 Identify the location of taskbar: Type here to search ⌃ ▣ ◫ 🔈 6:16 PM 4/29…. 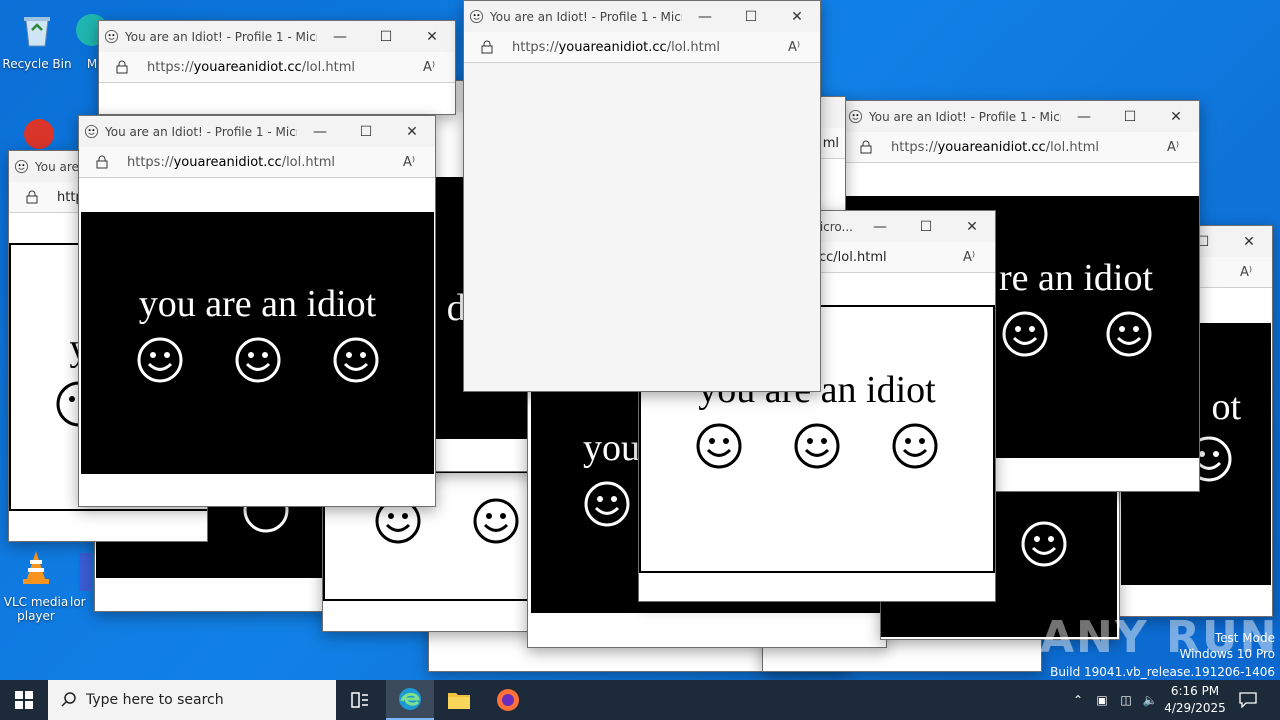
(640, 700).